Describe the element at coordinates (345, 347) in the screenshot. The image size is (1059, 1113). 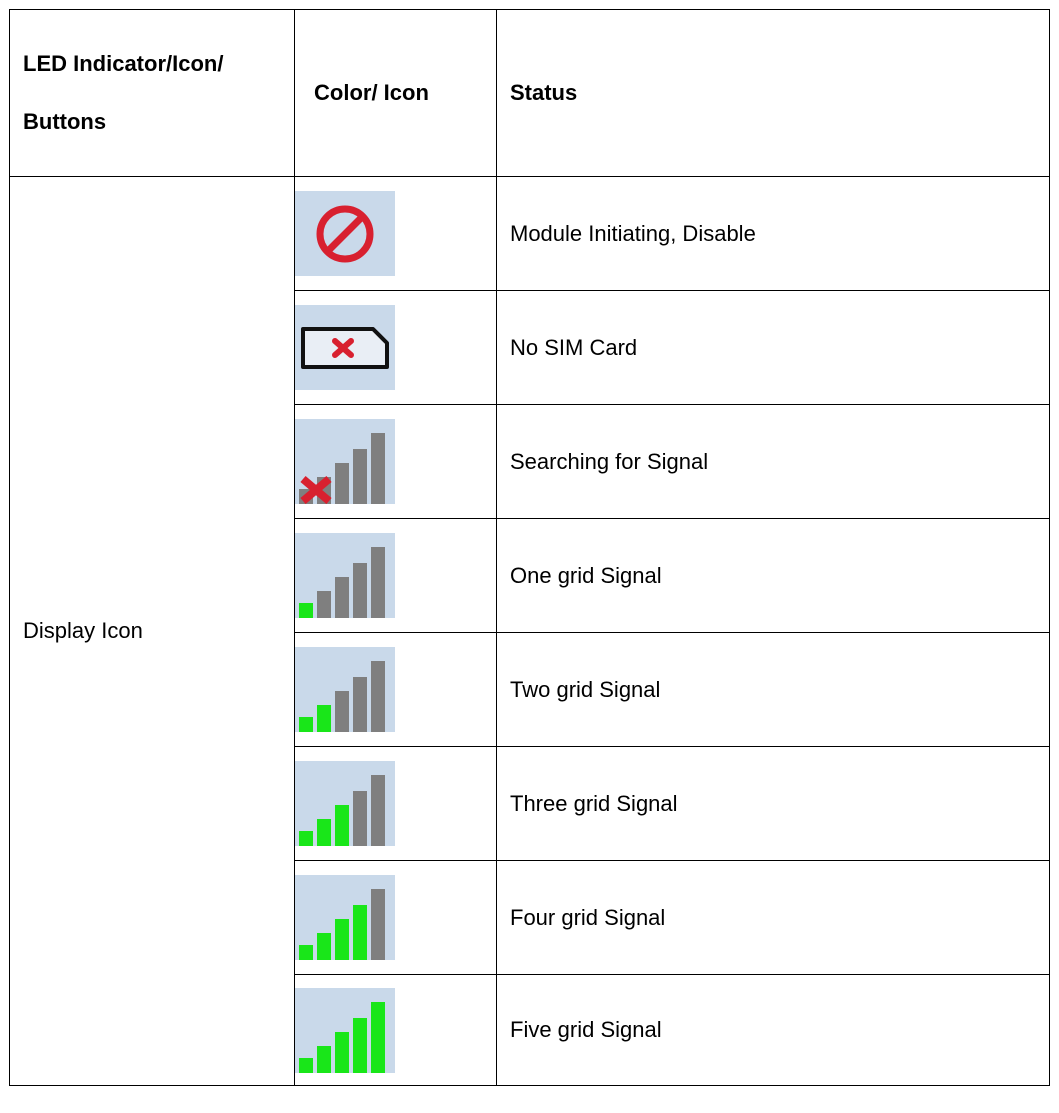
I see `no-sim-card-icon` at that location.